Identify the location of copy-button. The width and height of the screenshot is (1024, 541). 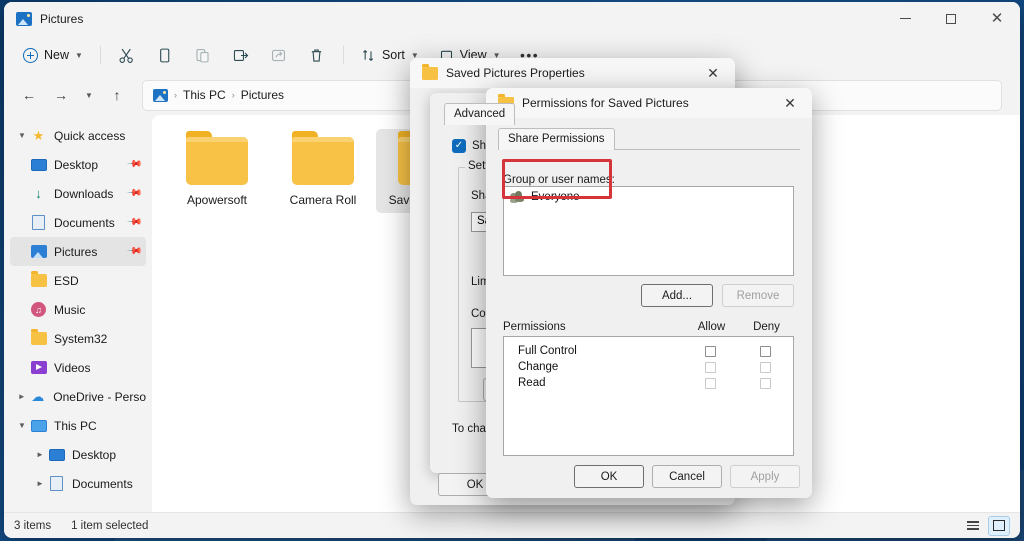
(165, 55).